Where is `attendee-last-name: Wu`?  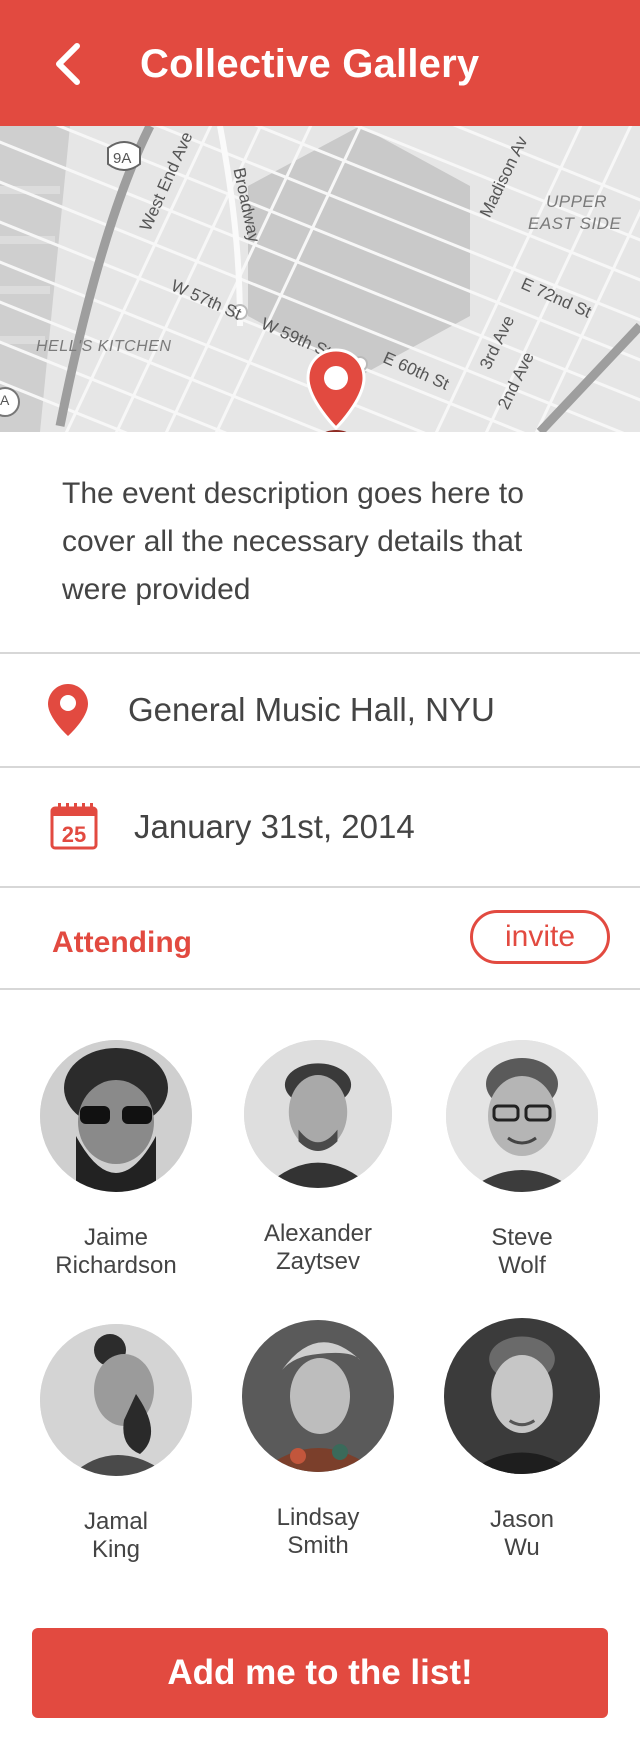
attendee-last-name: Wu is located at coordinates (522, 1547).